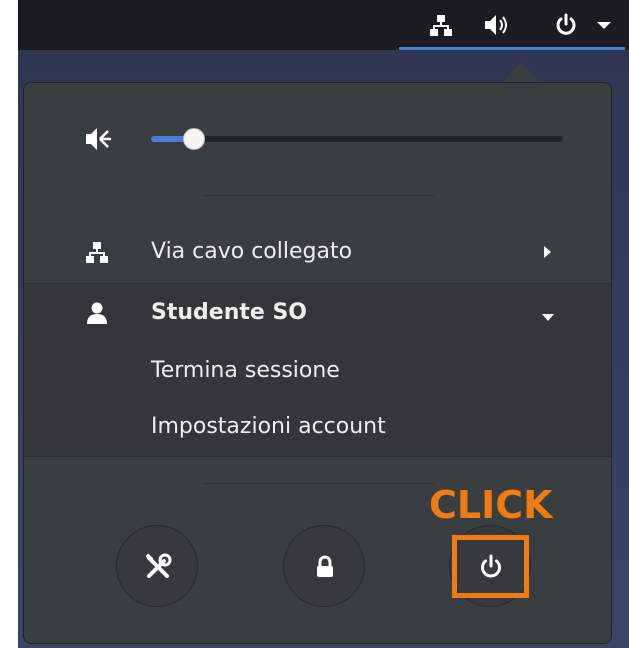 The image size is (629, 648). What do you see at coordinates (229, 312) in the screenshot?
I see `user-name: Studente SO` at bounding box center [229, 312].